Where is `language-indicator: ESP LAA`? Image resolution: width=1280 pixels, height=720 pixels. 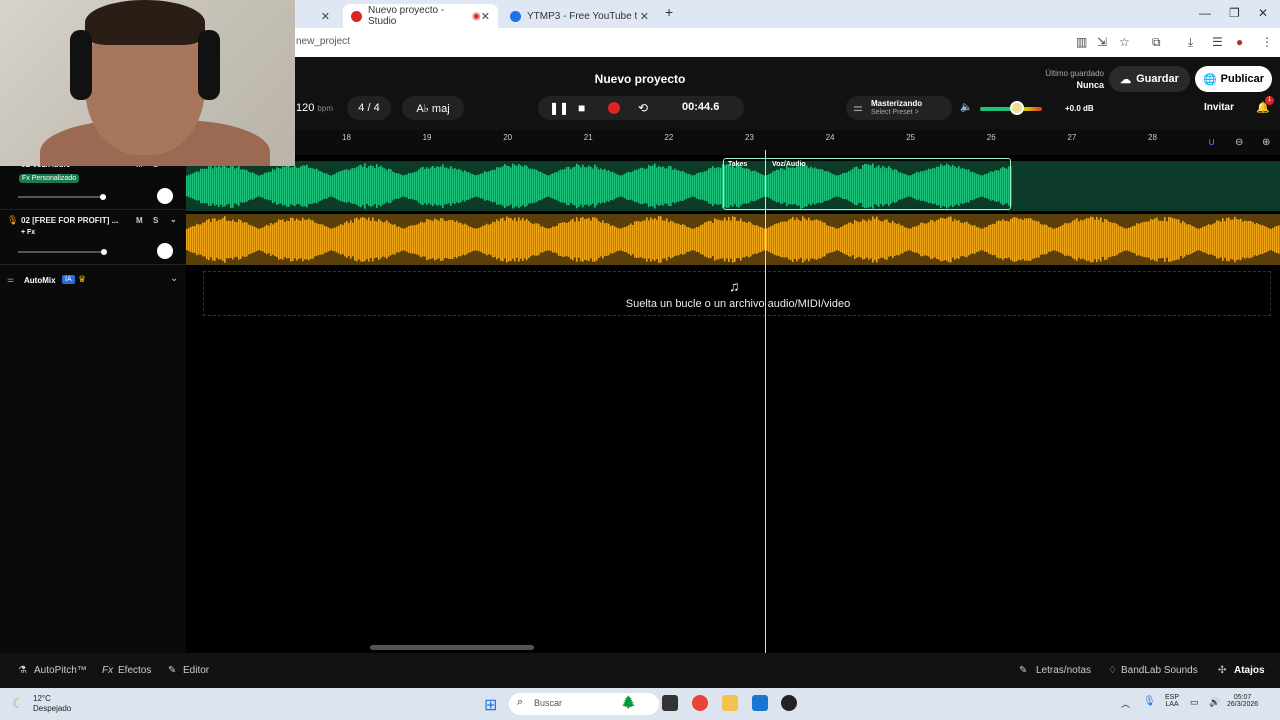
language-indicator: ESP LAA is located at coordinates (1172, 701).